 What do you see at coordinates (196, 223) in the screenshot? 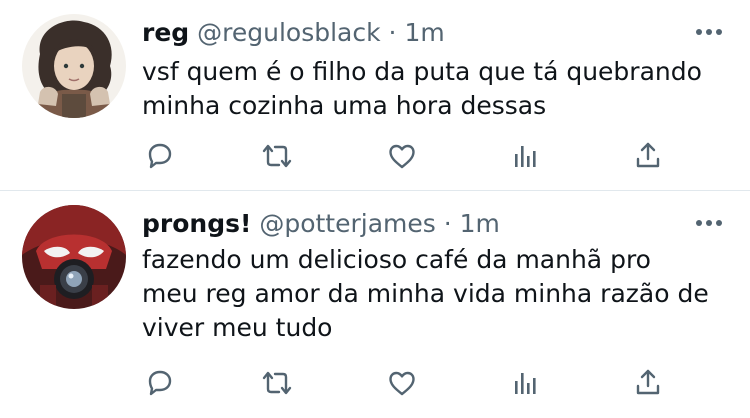
I see `display-name: prongs!` at bounding box center [196, 223].